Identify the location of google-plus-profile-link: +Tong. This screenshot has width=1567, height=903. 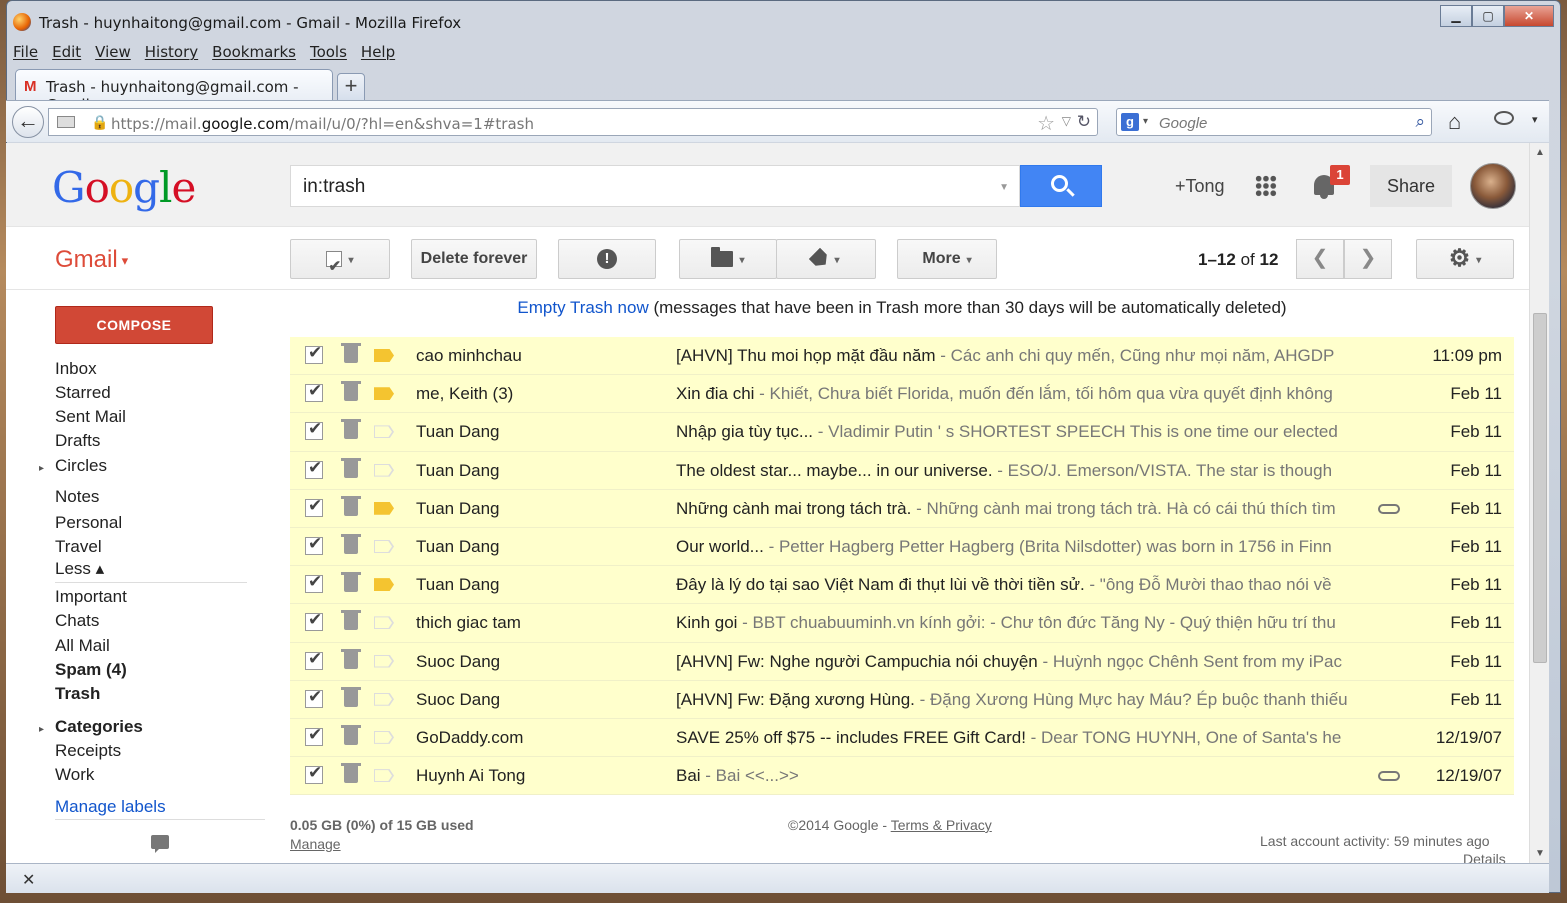
(1200, 186).